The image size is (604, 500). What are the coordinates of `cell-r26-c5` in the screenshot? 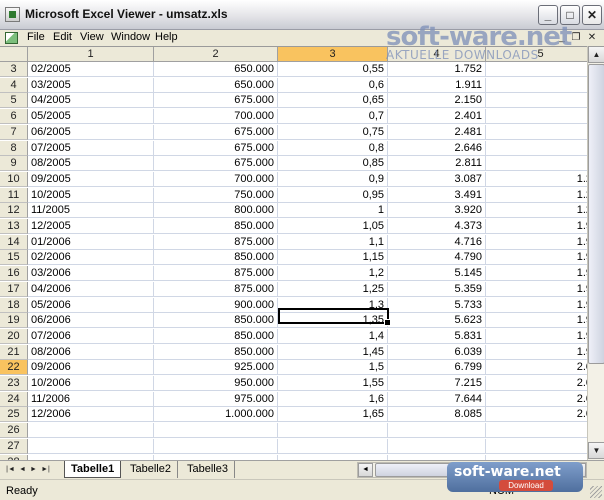 It's located at (541, 431).